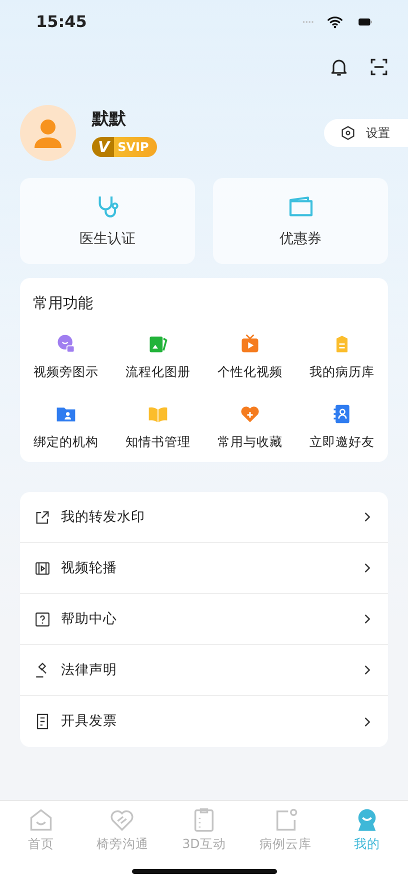  What do you see at coordinates (342, 427) in the screenshot?
I see `feature-item: 立即邀好友` at bounding box center [342, 427].